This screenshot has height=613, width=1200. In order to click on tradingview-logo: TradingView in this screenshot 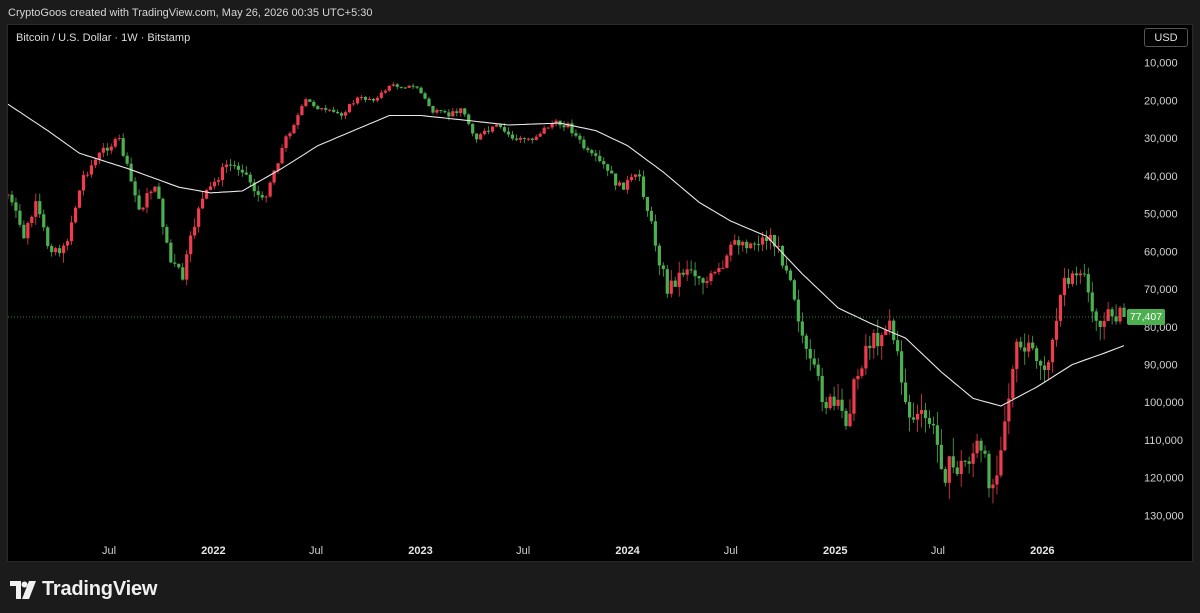, I will do `click(83, 589)`.